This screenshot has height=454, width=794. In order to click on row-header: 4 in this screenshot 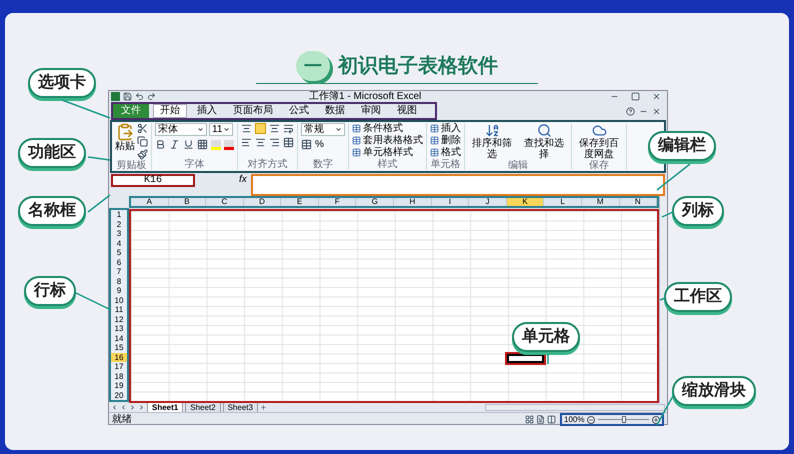, I will do `click(119, 243)`.